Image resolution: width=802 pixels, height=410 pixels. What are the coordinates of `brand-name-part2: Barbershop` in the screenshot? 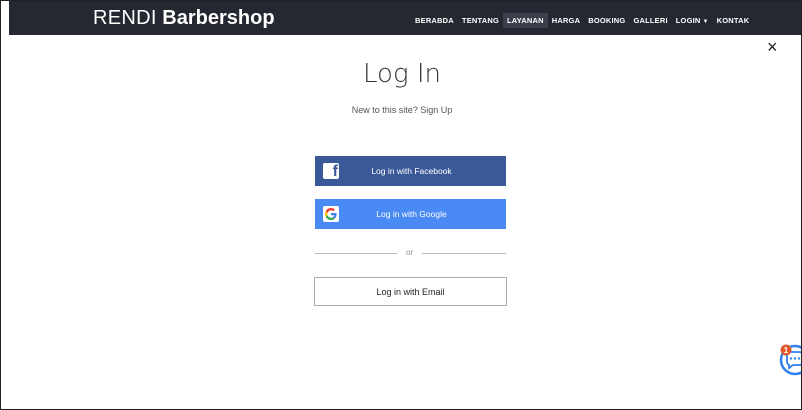 It's located at (218, 18).